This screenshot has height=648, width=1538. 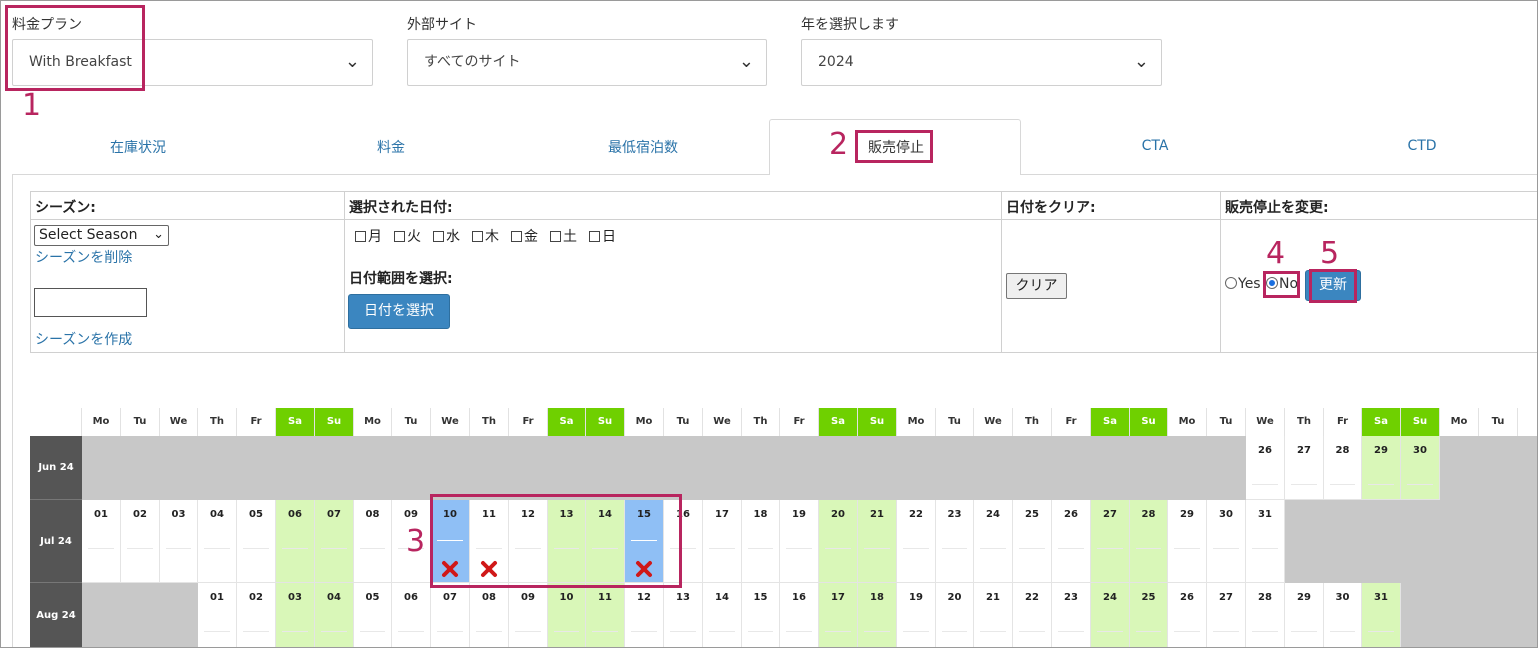 What do you see at coordinates (472, 62) in the screenshot?
I see `external-site-value: すべてのサイト` at bounding box center [472, 62].